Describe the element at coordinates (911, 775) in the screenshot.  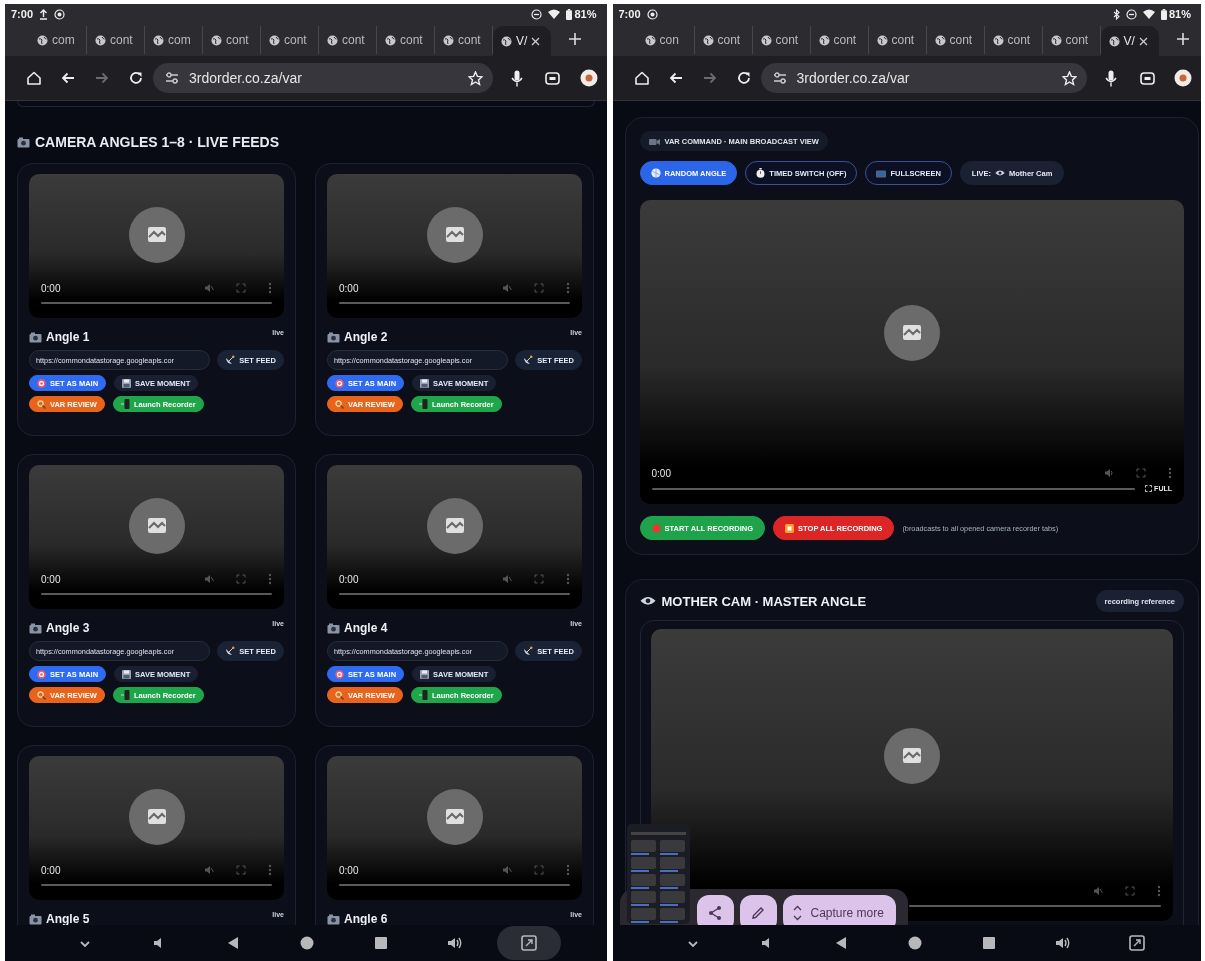
I see `video-player` at that location.